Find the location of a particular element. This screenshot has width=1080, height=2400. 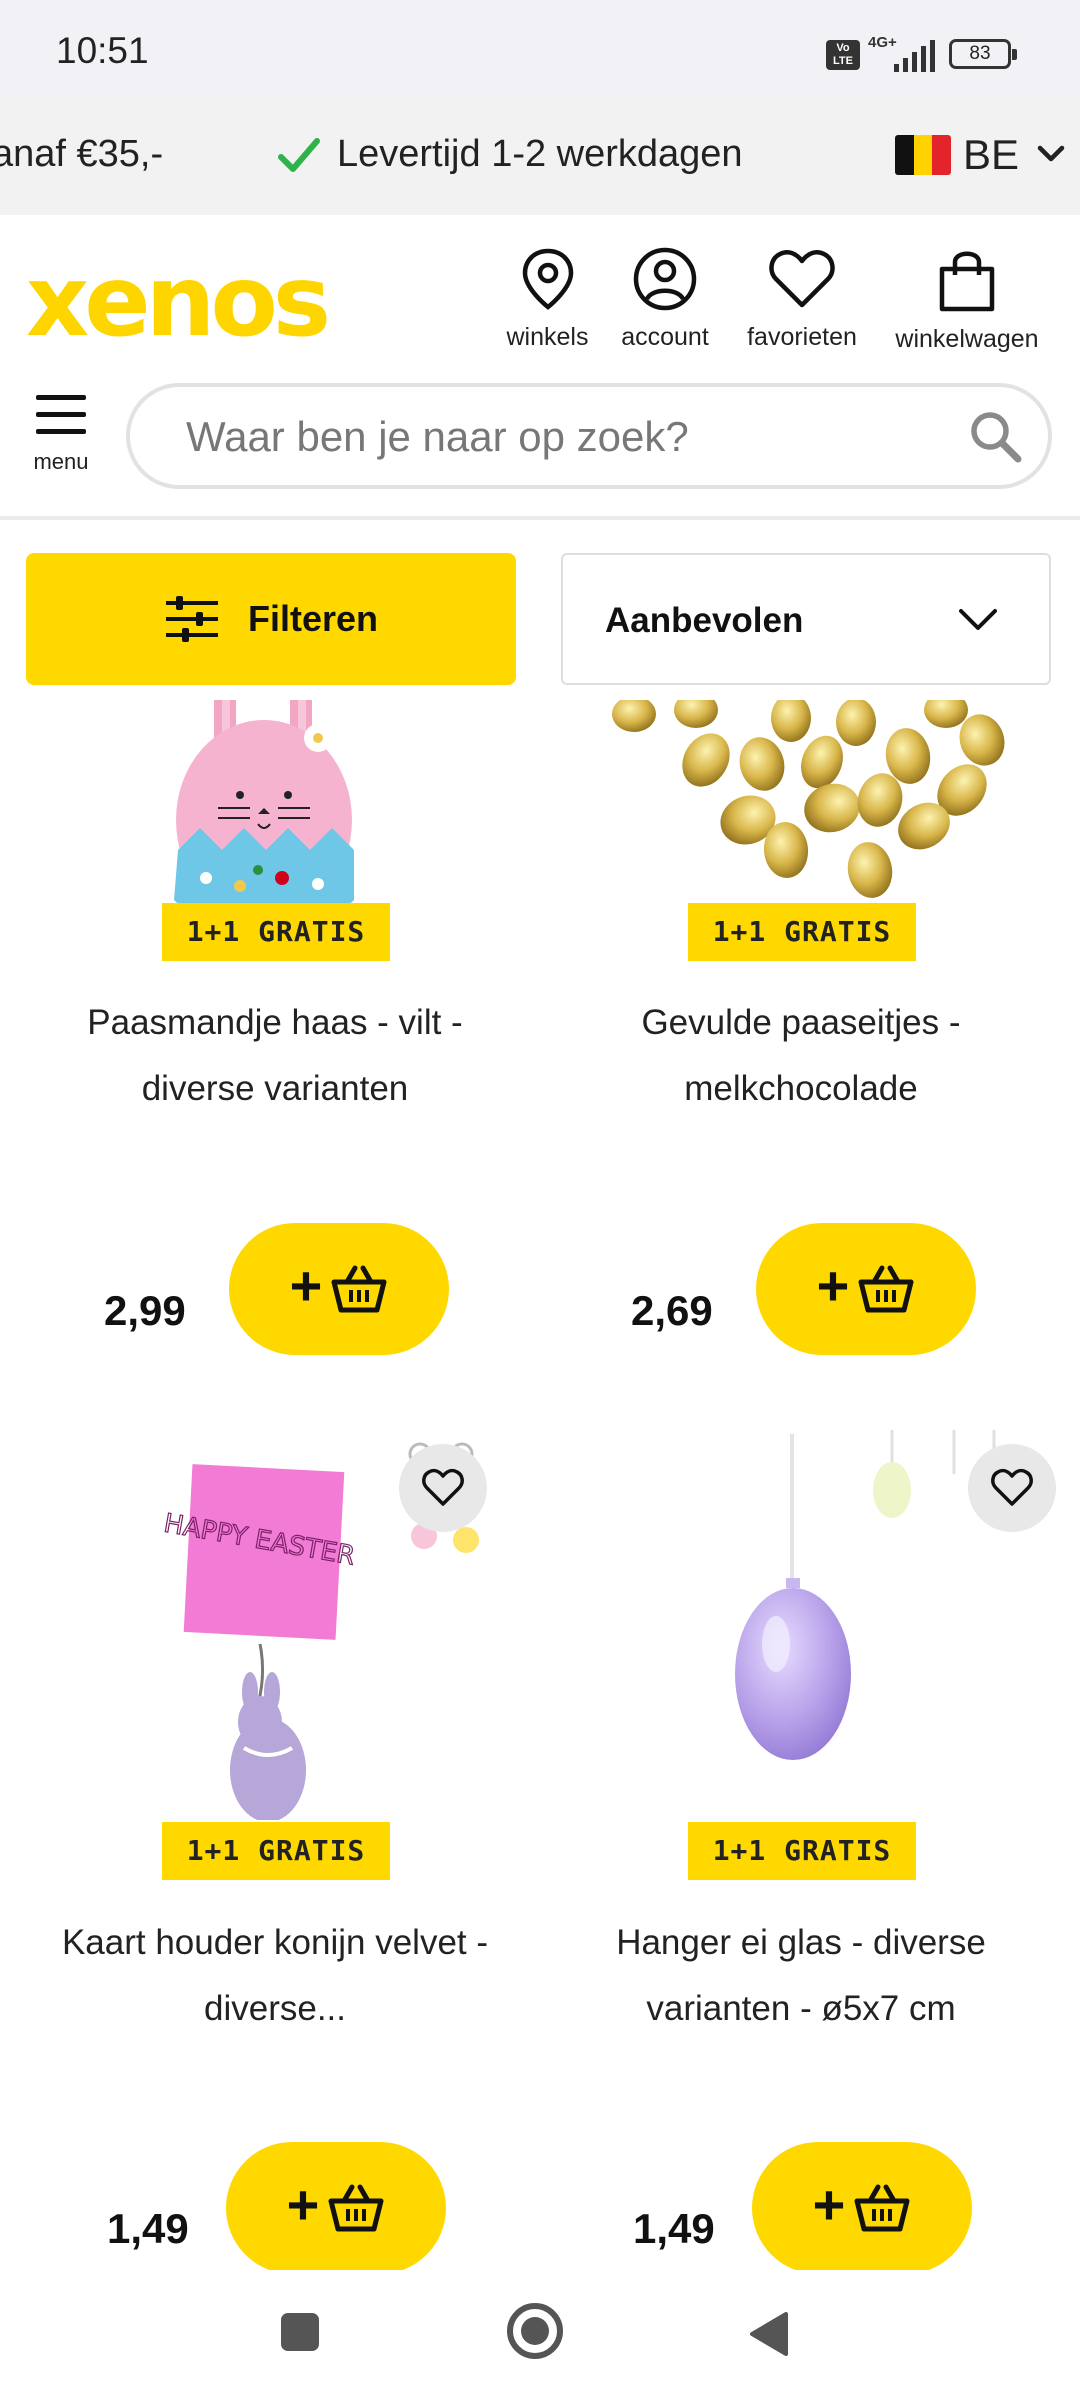

home-icon is located at coordinates (535, 2331).